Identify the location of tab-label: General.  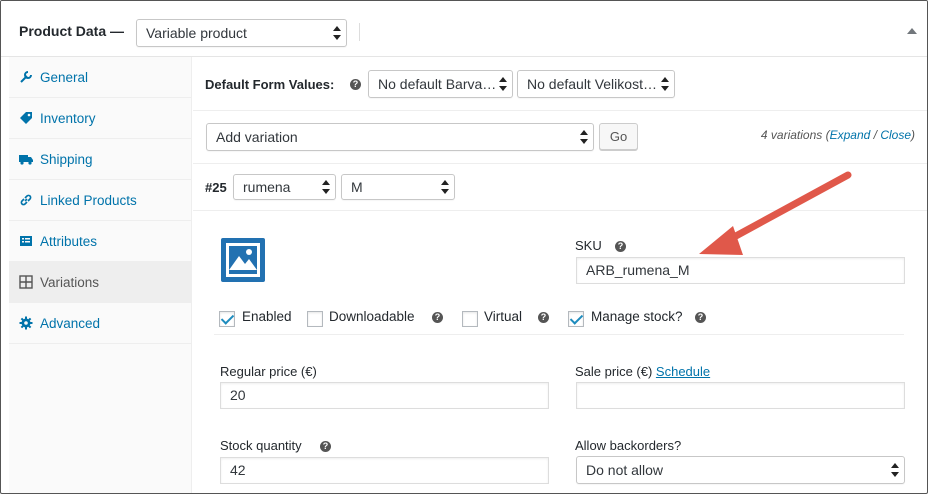
(64, 77).